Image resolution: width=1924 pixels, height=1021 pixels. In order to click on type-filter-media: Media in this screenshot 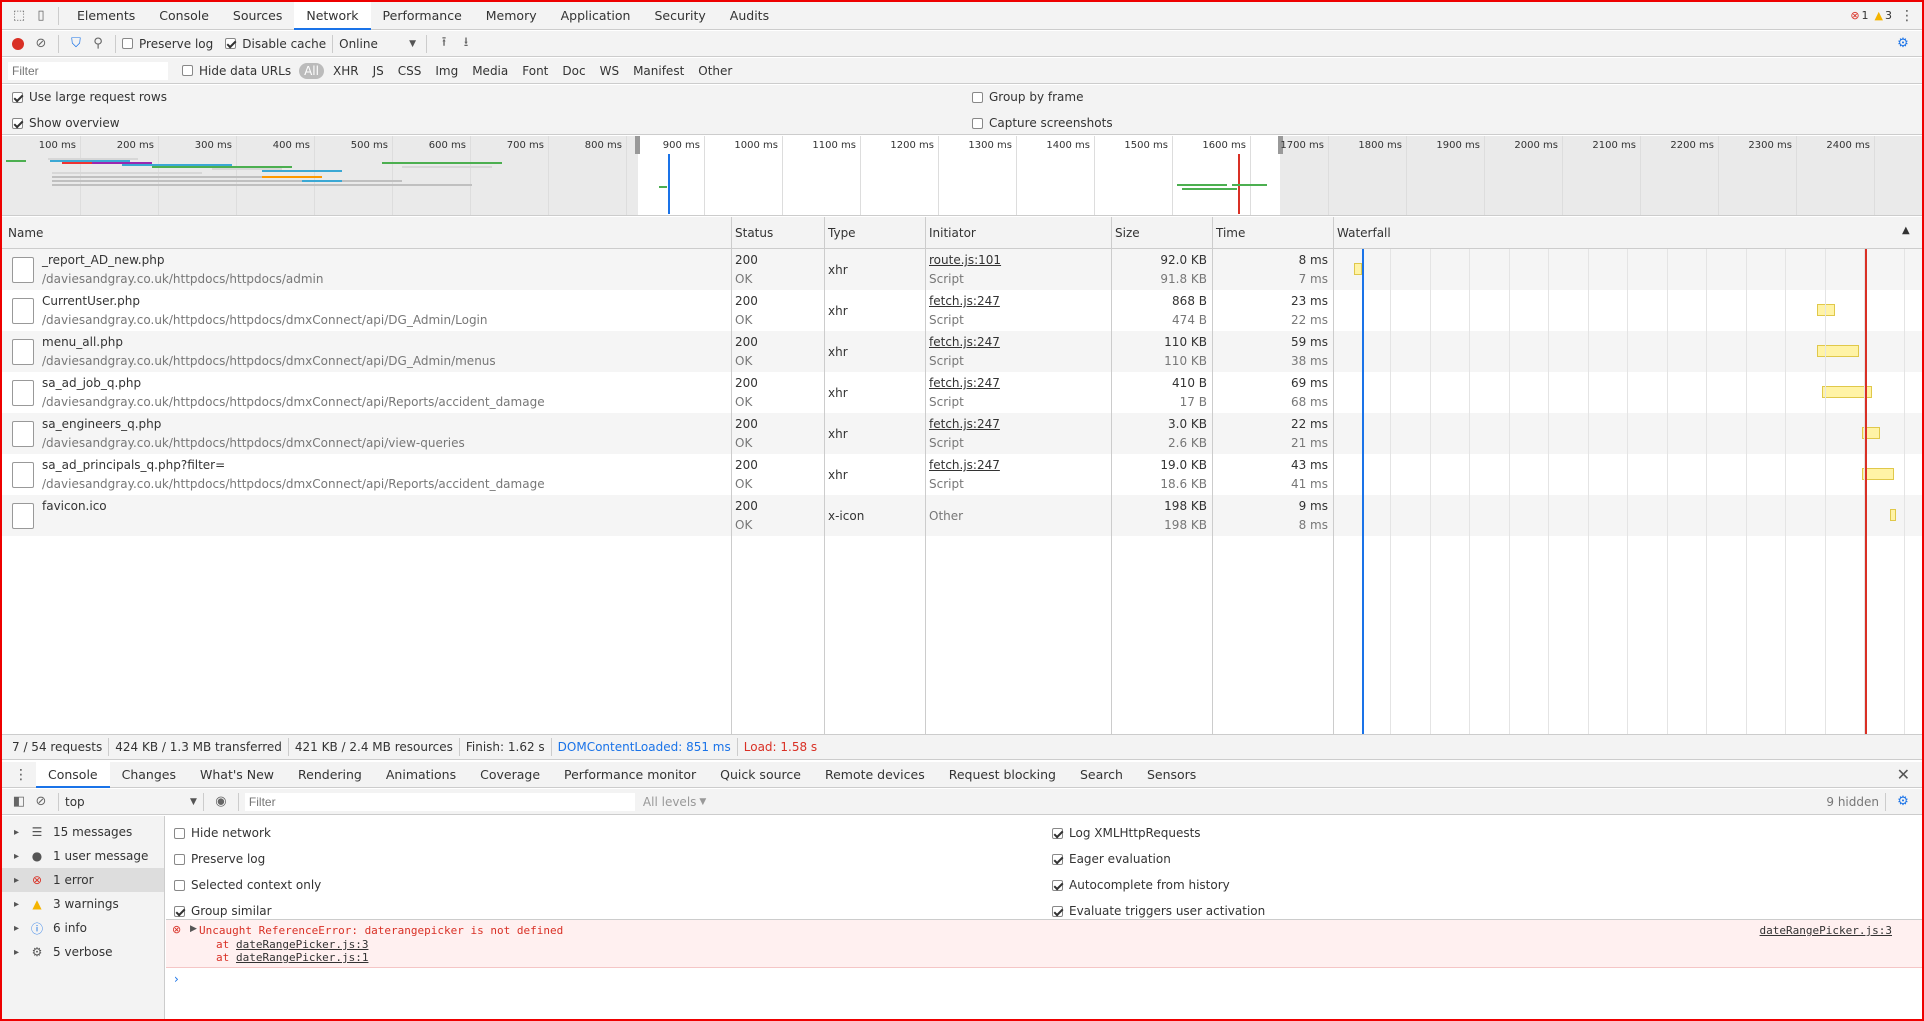, I will do `click(490, 71)`.